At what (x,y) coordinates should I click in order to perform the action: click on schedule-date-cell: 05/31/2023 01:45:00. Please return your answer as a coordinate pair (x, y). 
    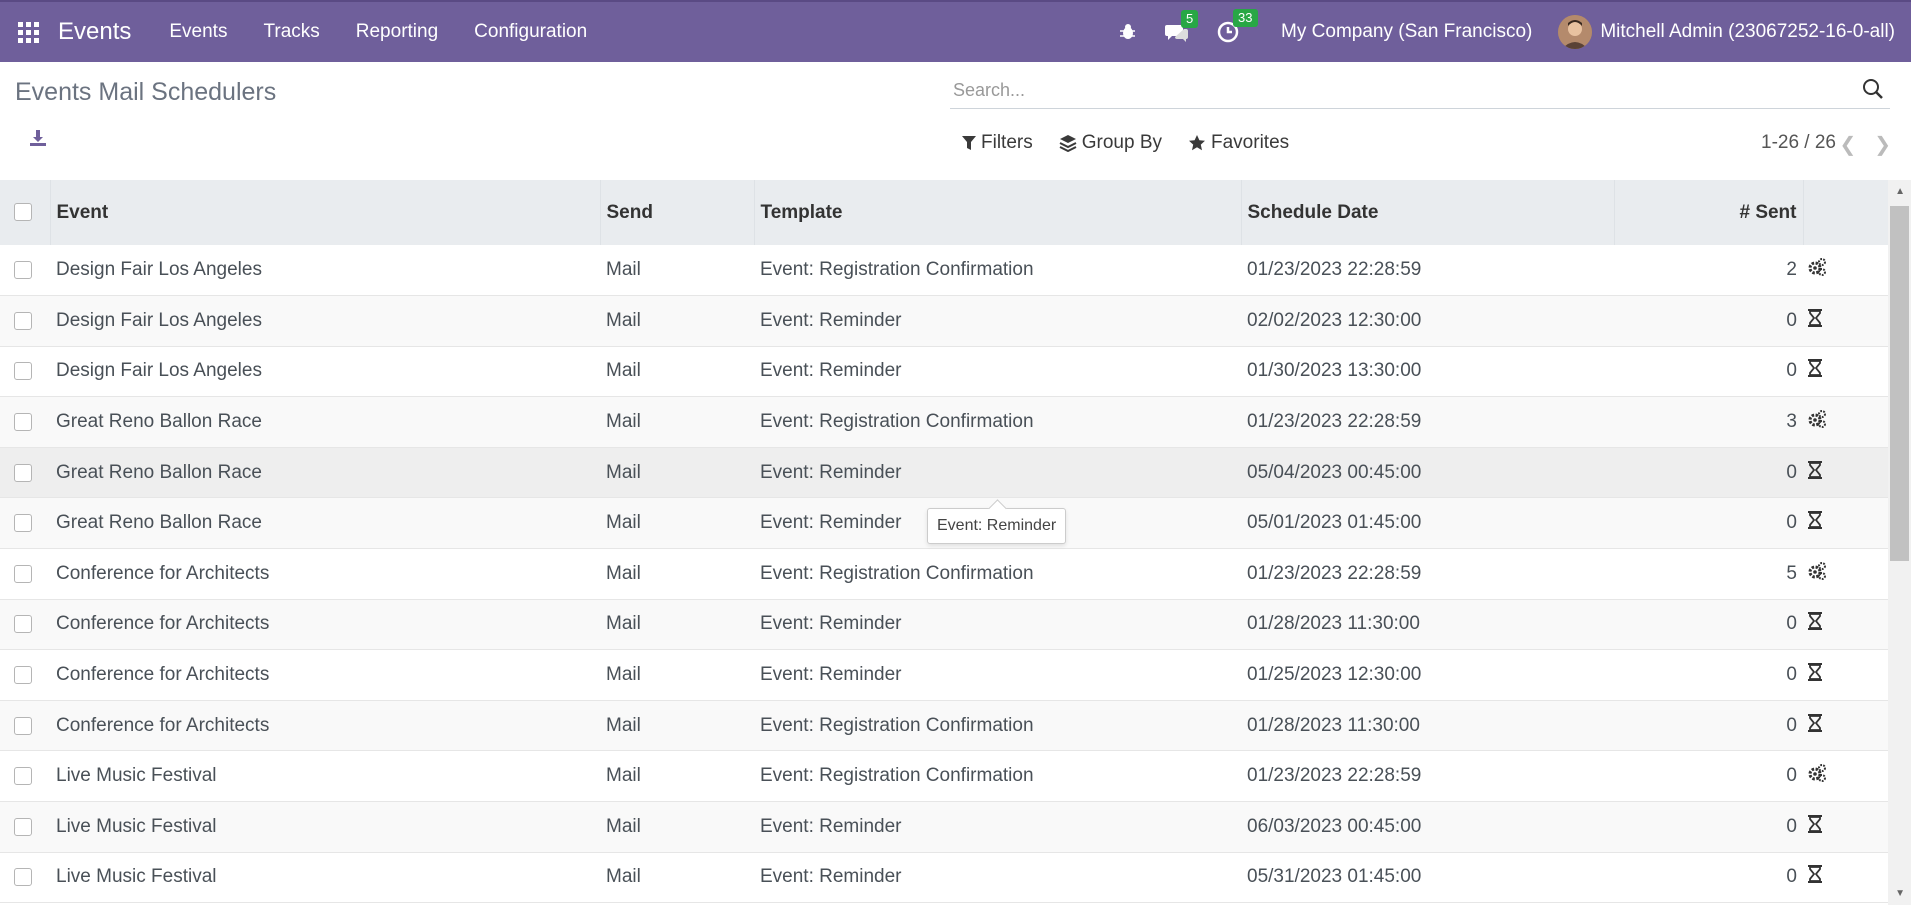
    Looking at the image, I should click on (1427, 878).